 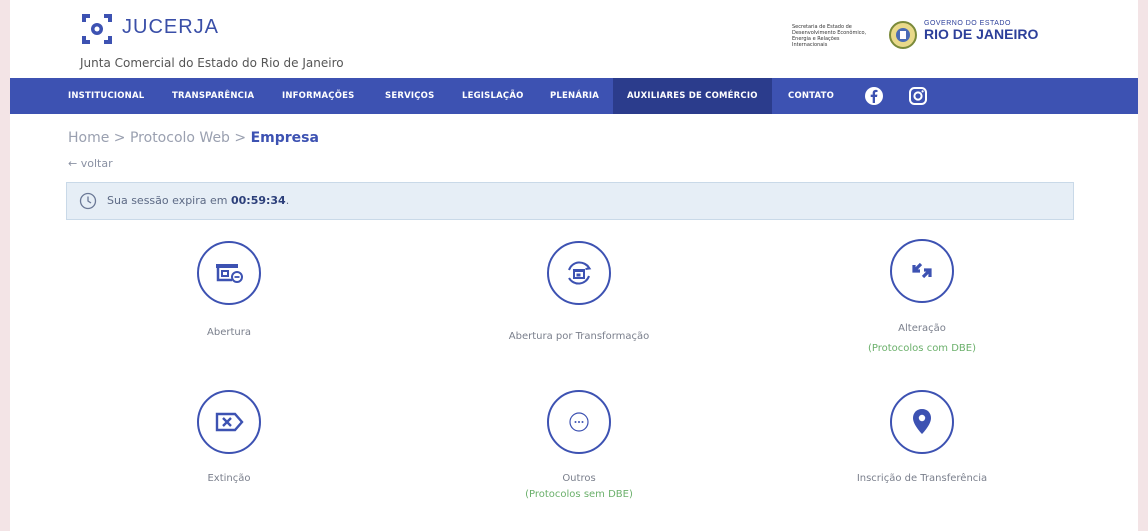 What do you see at coordinates (903, 35) in the screenshot?
I see `state-seal-icon` at bounding box center [903, 35].